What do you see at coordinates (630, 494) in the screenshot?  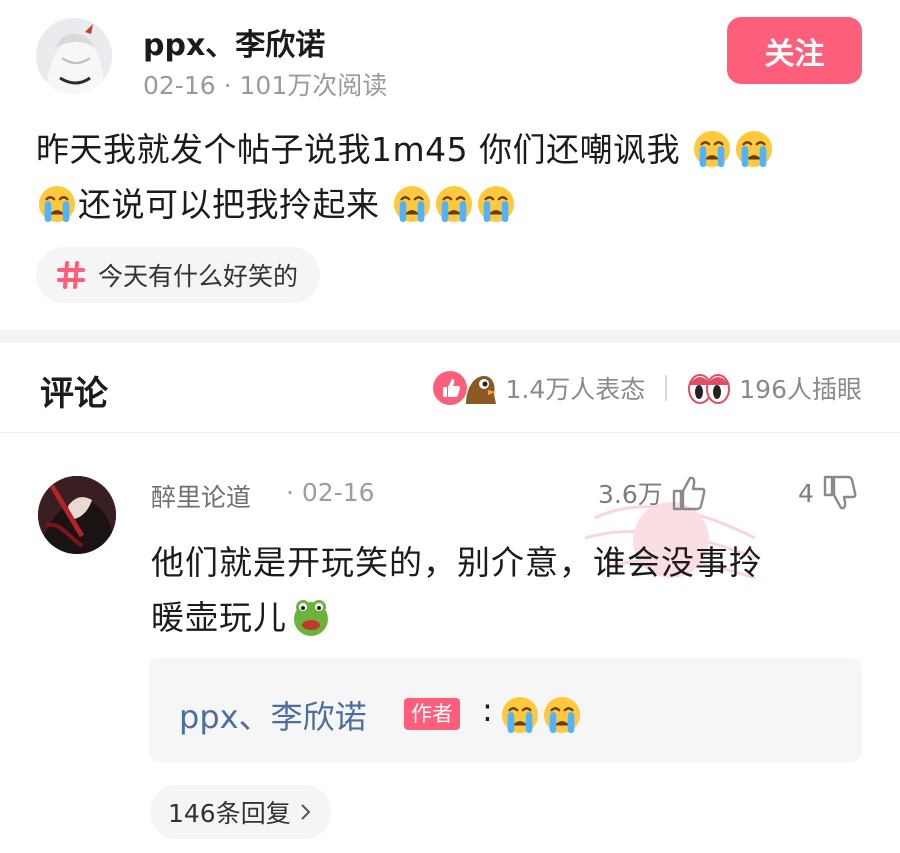 I see `like-count: 3.6万` at bounding box center [630, 494].